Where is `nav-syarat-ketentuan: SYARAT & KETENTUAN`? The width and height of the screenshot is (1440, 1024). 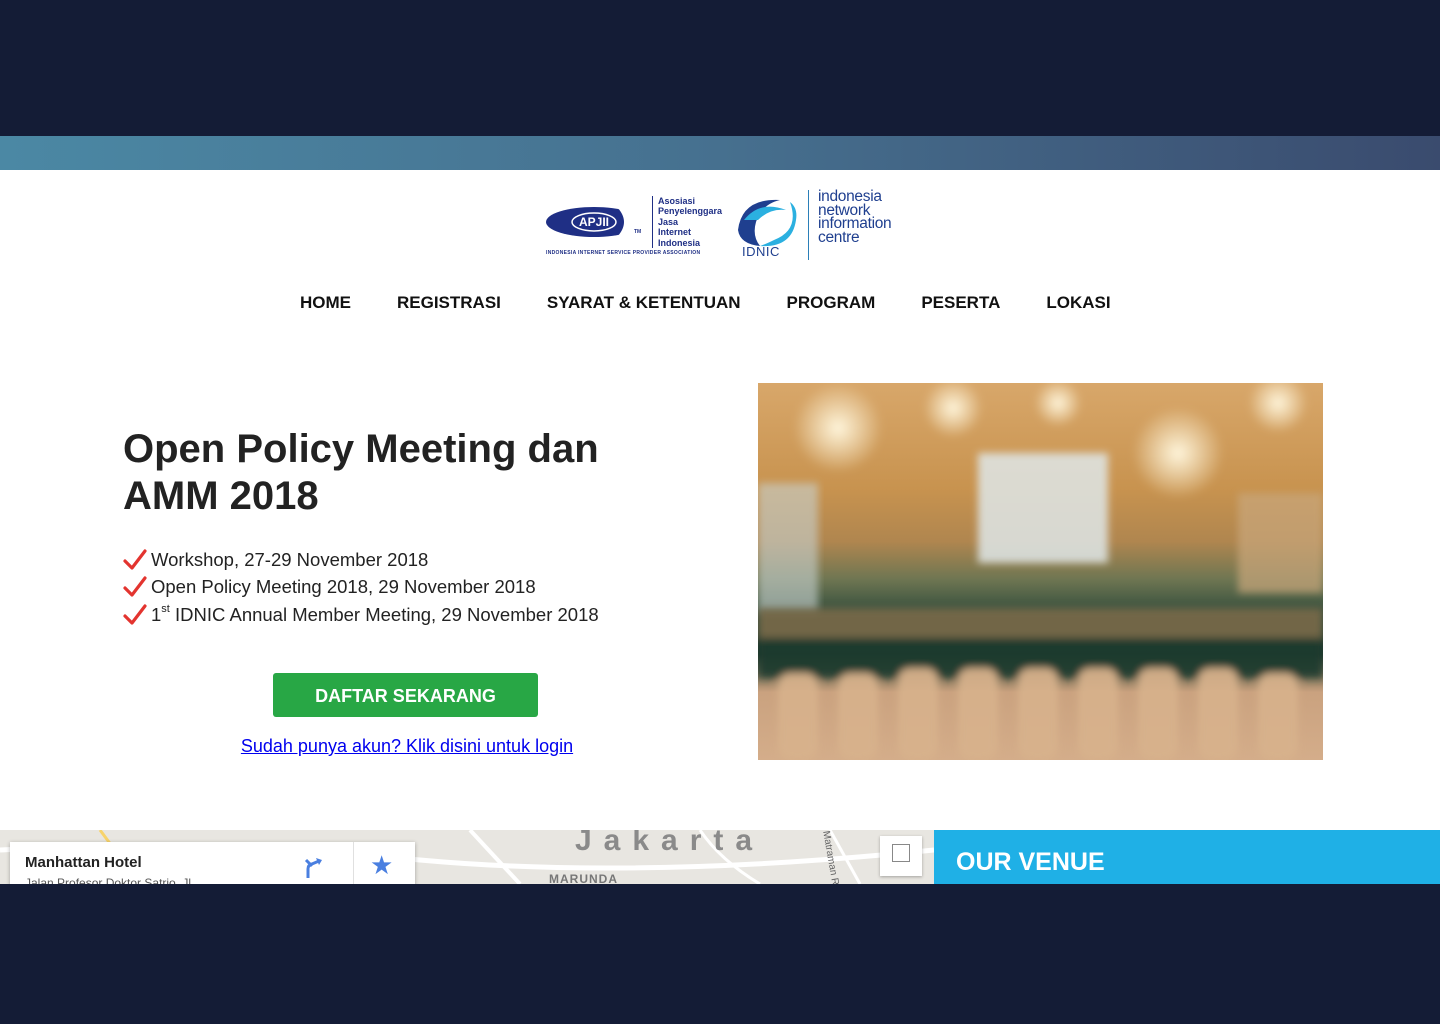
nav-syarat-ketentuan: SYARAT & KETENTUAN is located at coordinates (644, 304).